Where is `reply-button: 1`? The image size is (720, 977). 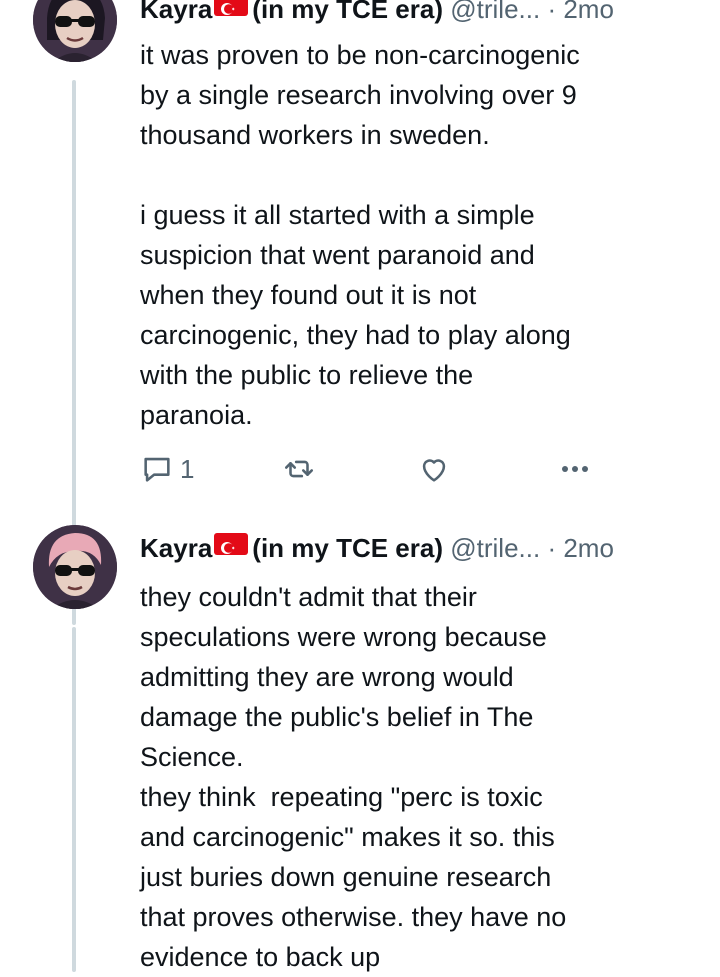 reply-button: 1 is located at coordinates (167, 469).